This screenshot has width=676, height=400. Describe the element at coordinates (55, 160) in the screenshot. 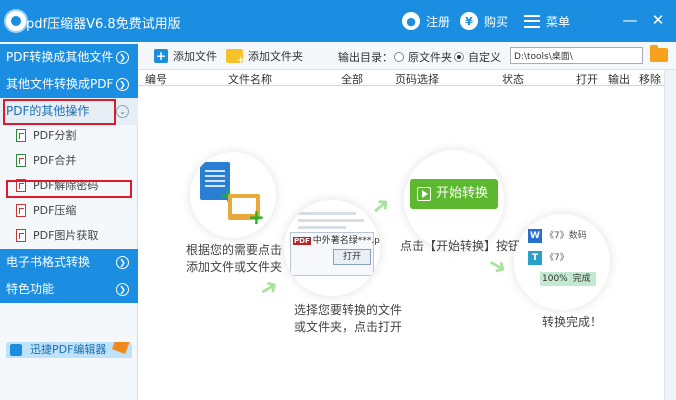

I see `sidebar-item-label: PDF合并` at that location.